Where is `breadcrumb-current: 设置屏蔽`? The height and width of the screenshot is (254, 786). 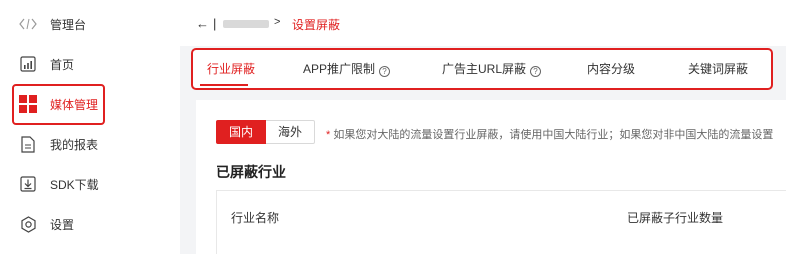
breadcrumb-current: 设置屏蔽 is located at coordinates (316, 25).